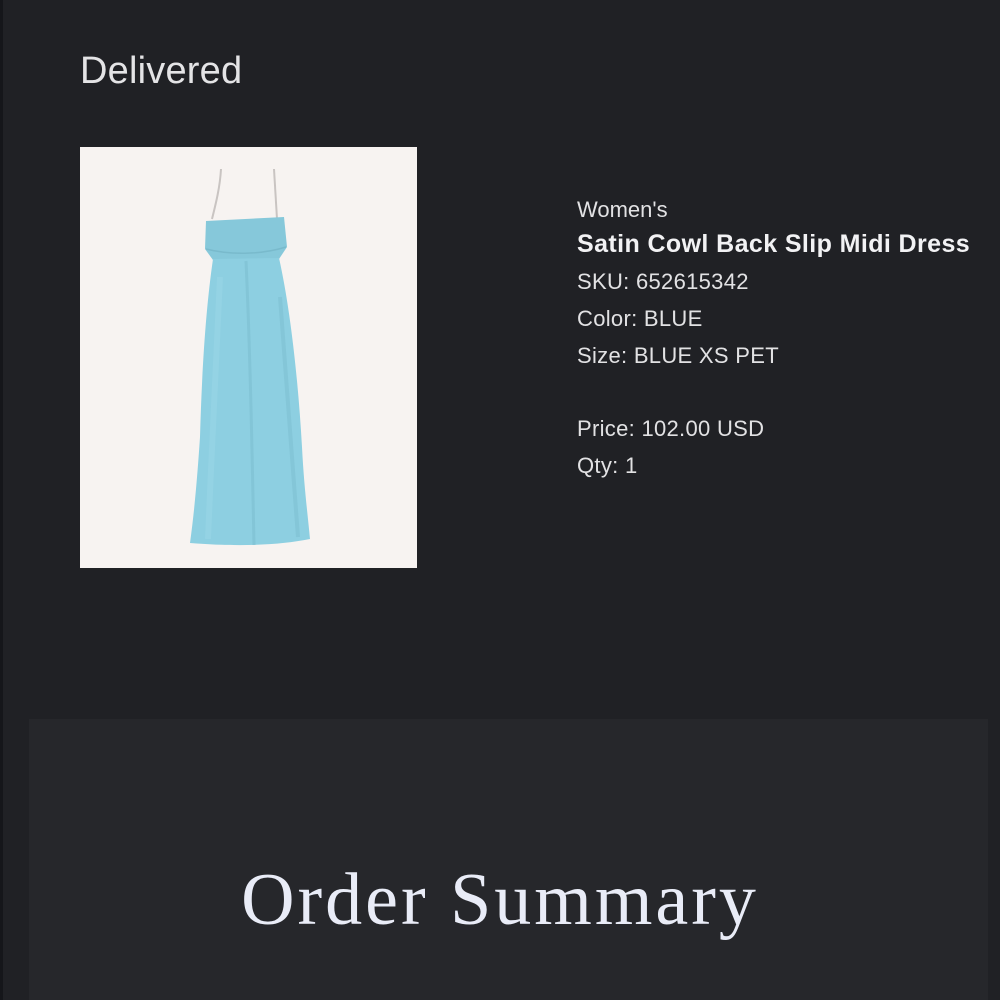 This screenshot has height=1000, width=1000. Describe the element at coordinates (663, 281) in the screenshot. I see `product-sku: SKU: 652615342` at that location.